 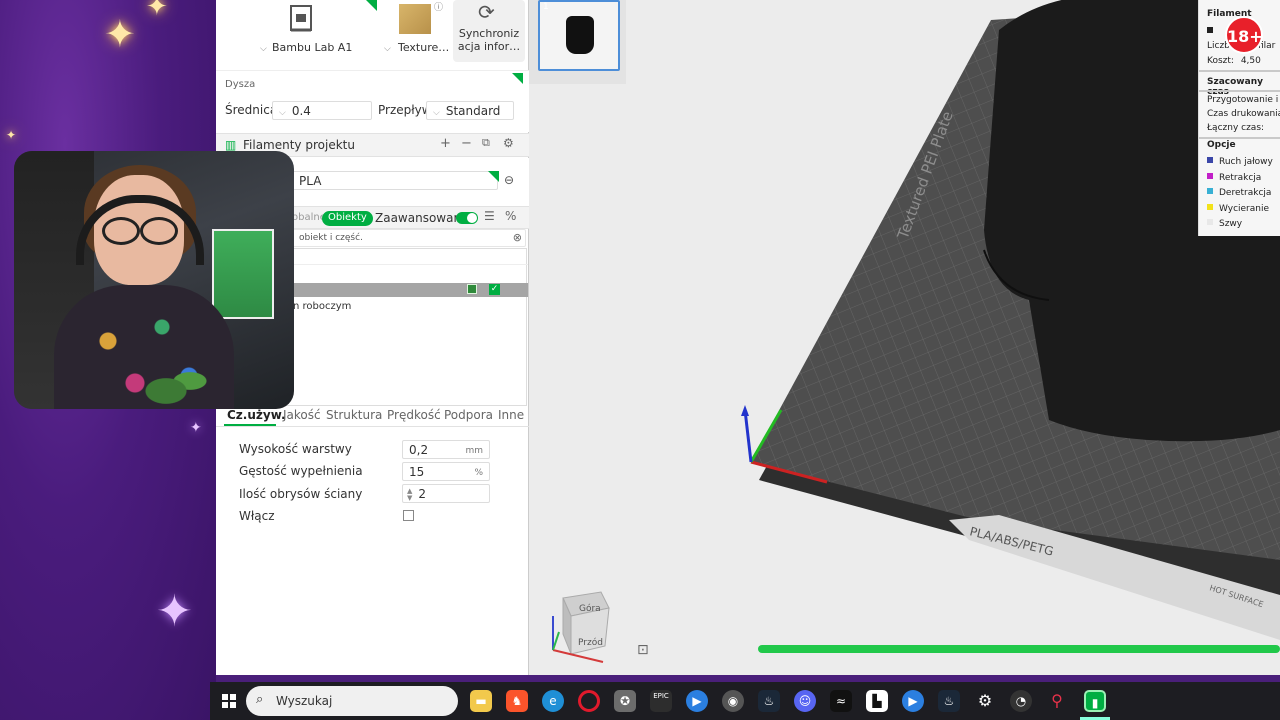 What do you see at coordinates (405, 110) in the screenshot?
I see `flow-label: Przepływ` at bounding box center [405, 110].